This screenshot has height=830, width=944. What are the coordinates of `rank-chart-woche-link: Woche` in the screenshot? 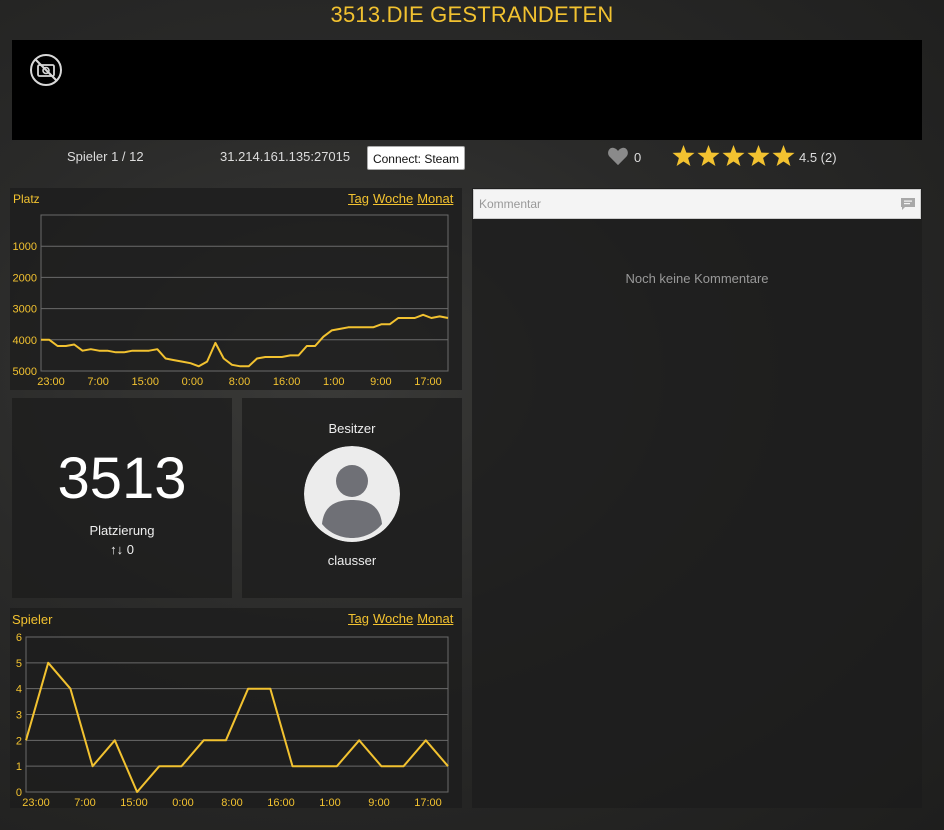 It's located at (393, 198).